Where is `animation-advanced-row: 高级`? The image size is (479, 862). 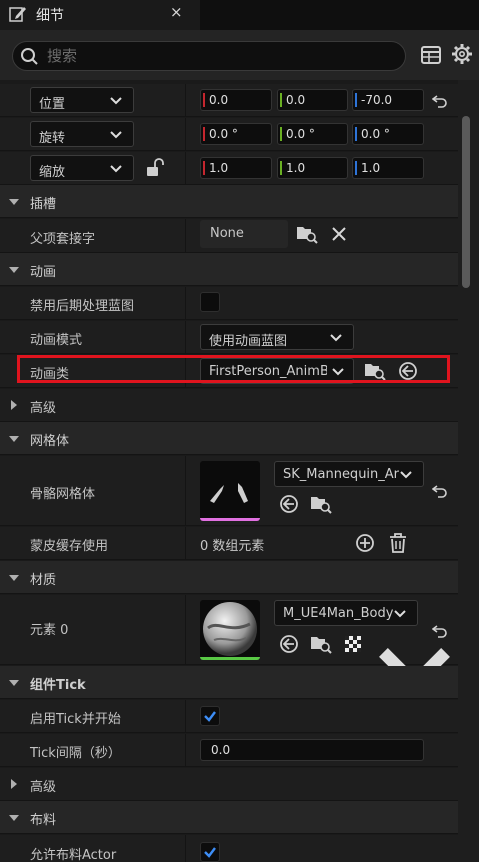
animation-advanced-row: 高级 is located at coordinates (229, 405).